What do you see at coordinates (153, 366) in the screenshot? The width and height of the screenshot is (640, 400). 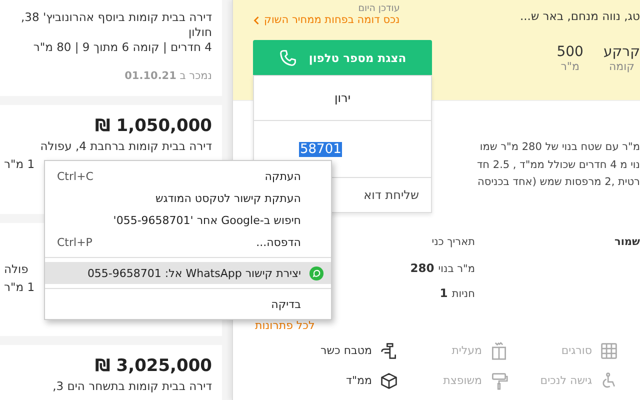 I see `listing-price: 3,025,000 ₪` at bounding box center [153, 366].